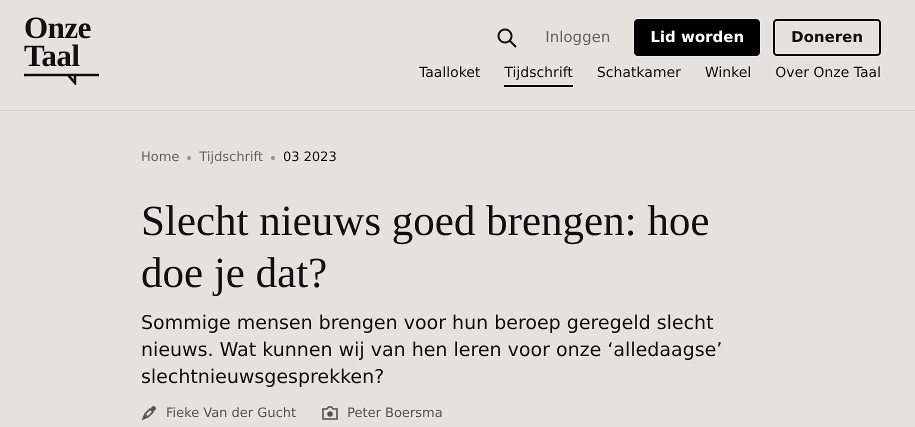  I want to click on logo-text: Taal, so click(62, 56).